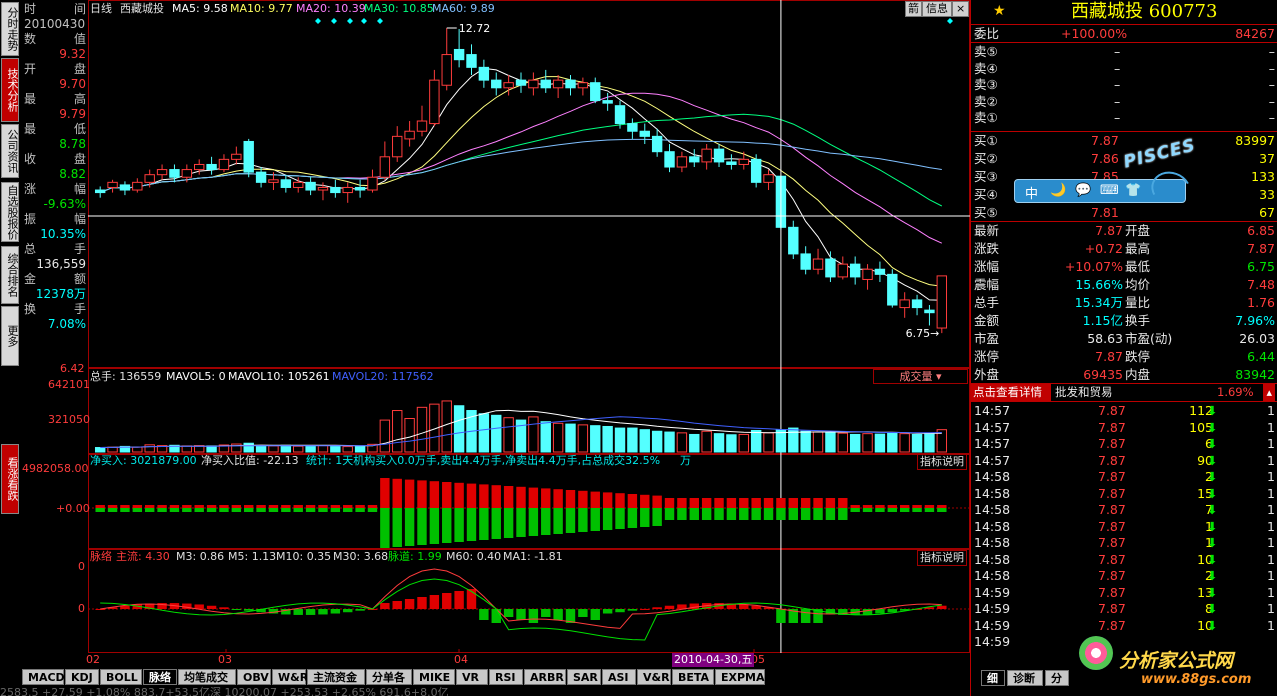 This screenshot has height=696, width=1277. I want to click on indicator-tab-均笔成交: 均笔成交, so click(207, 677).